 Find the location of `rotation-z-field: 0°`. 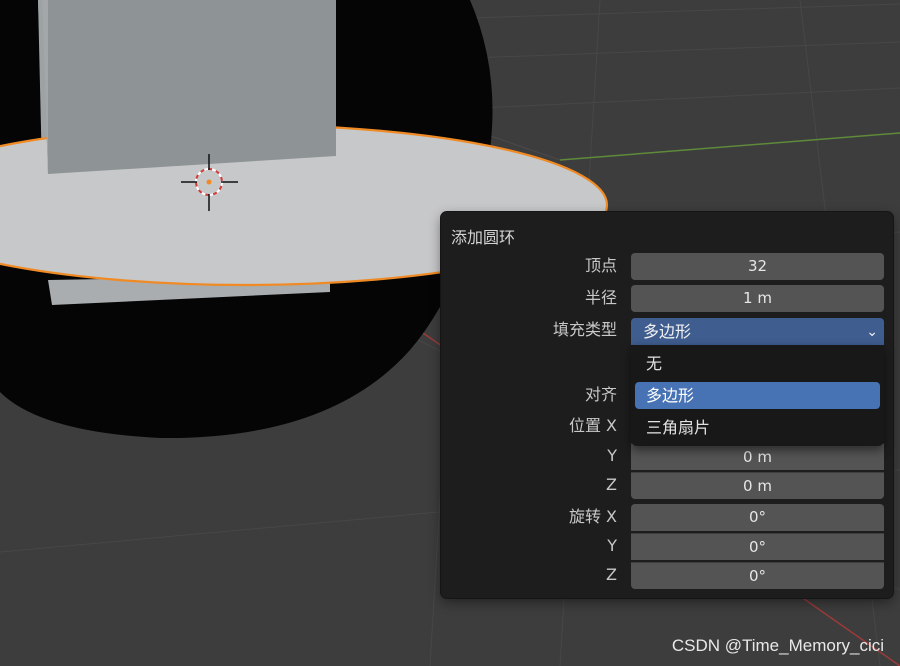

rotation-z-field: 0° is located at coordinates (757, 575).